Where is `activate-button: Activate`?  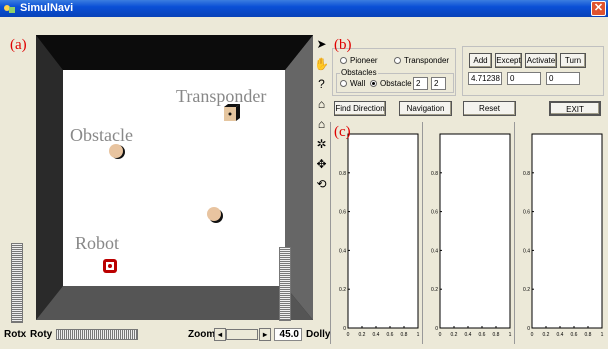
activate-button: Activate is located at coordinates (541, 60).